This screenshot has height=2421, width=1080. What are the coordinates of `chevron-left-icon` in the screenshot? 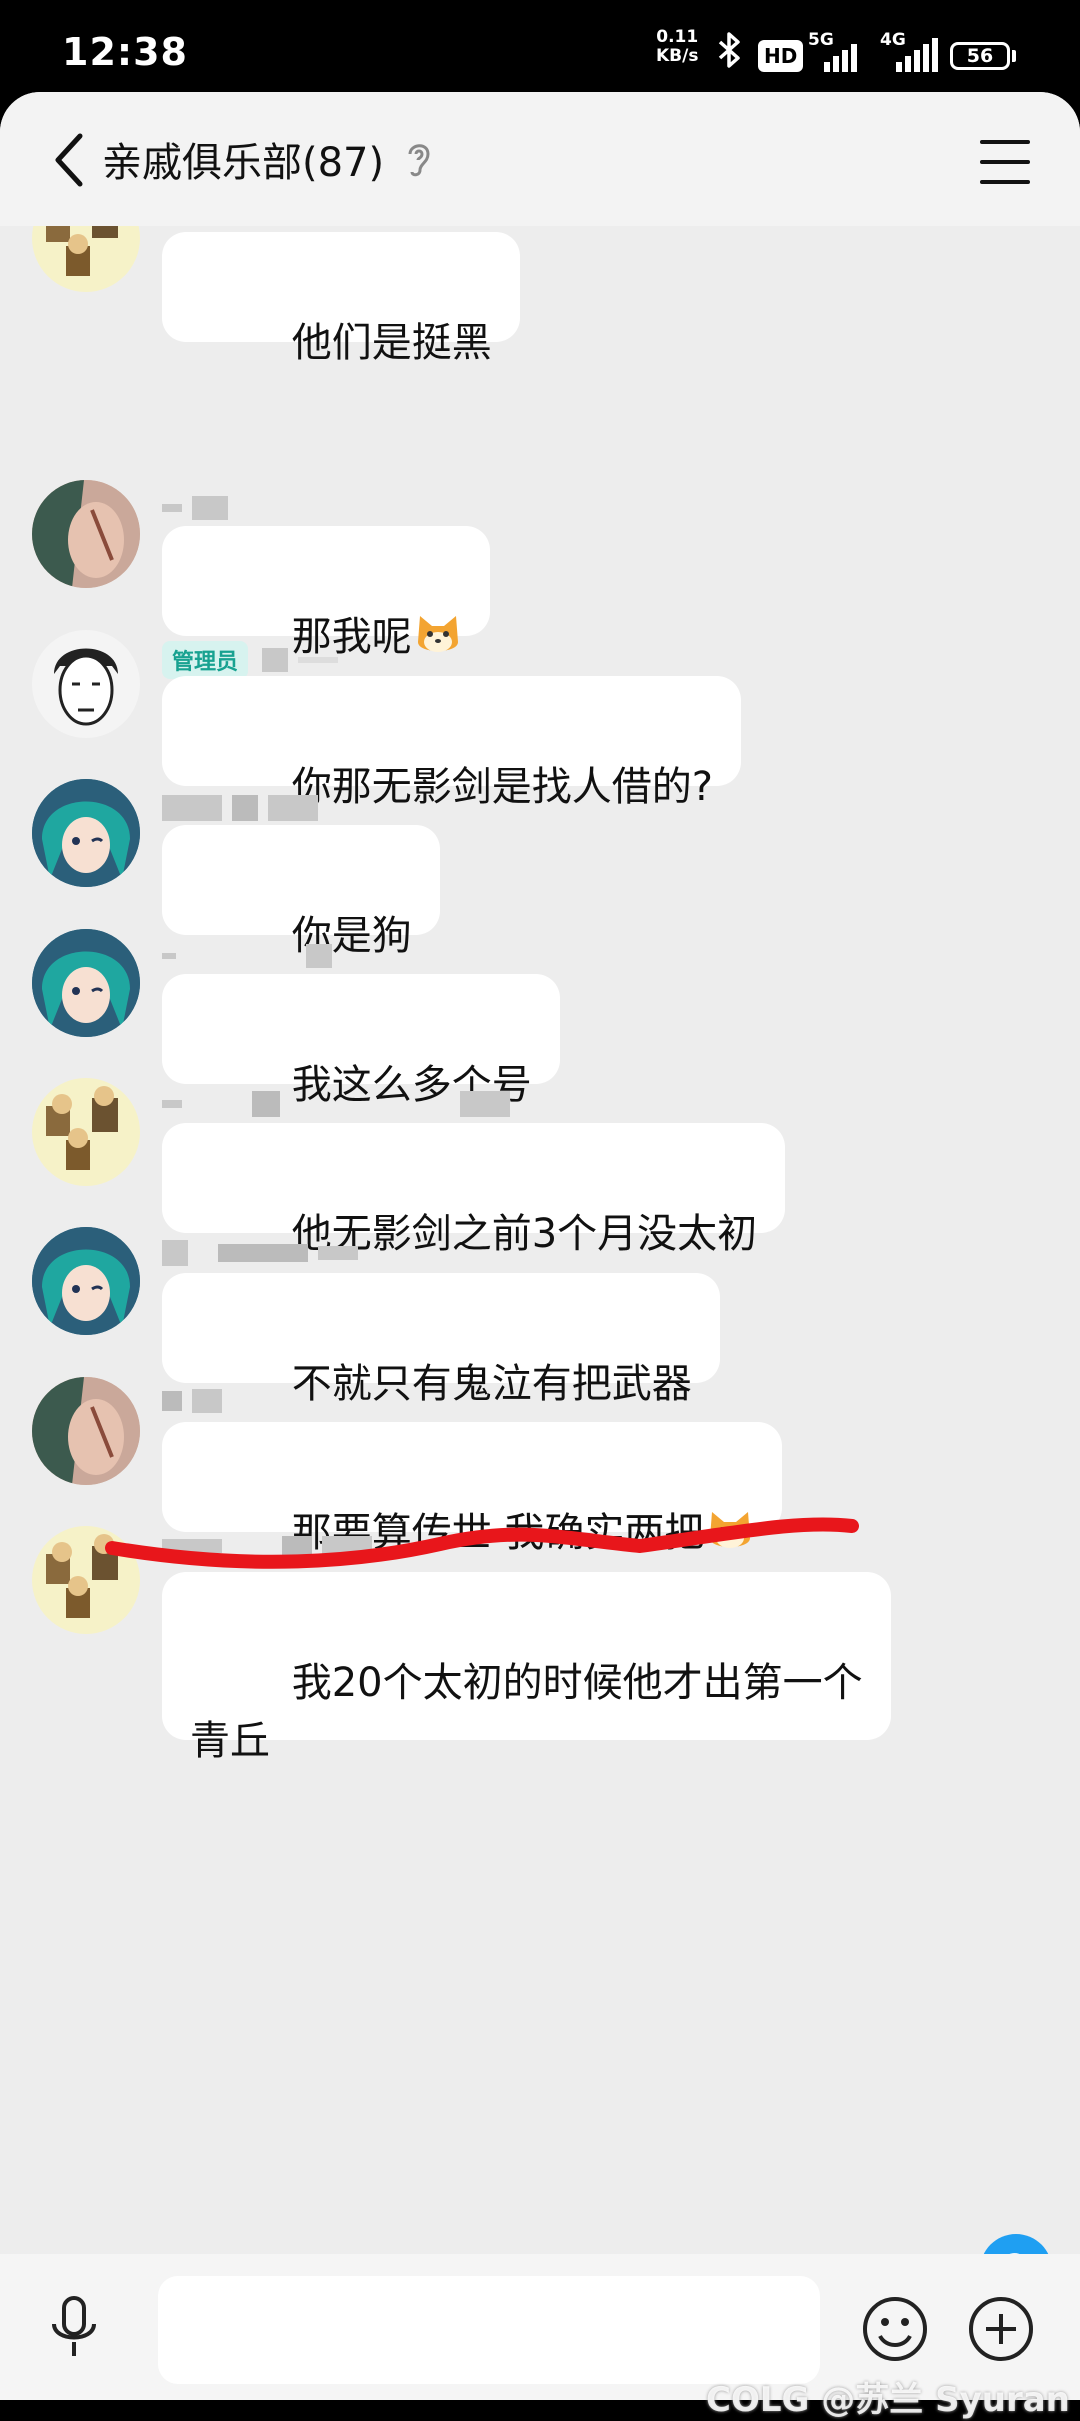 It's located at (69, 160).